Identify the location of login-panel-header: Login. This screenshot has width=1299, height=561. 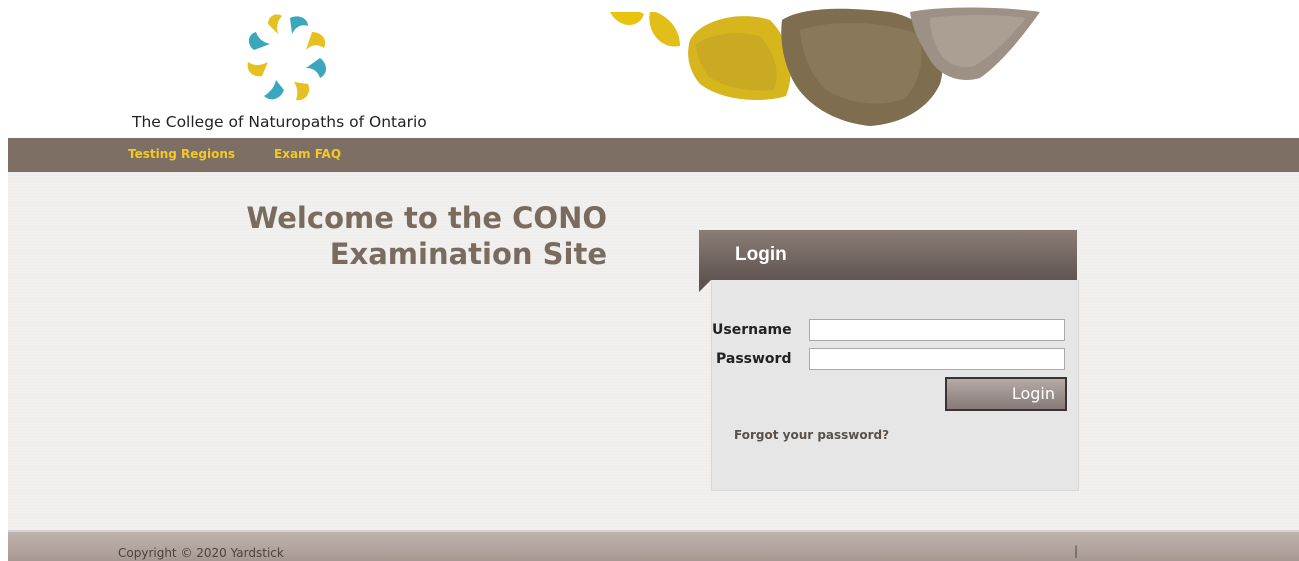
(888, 255).